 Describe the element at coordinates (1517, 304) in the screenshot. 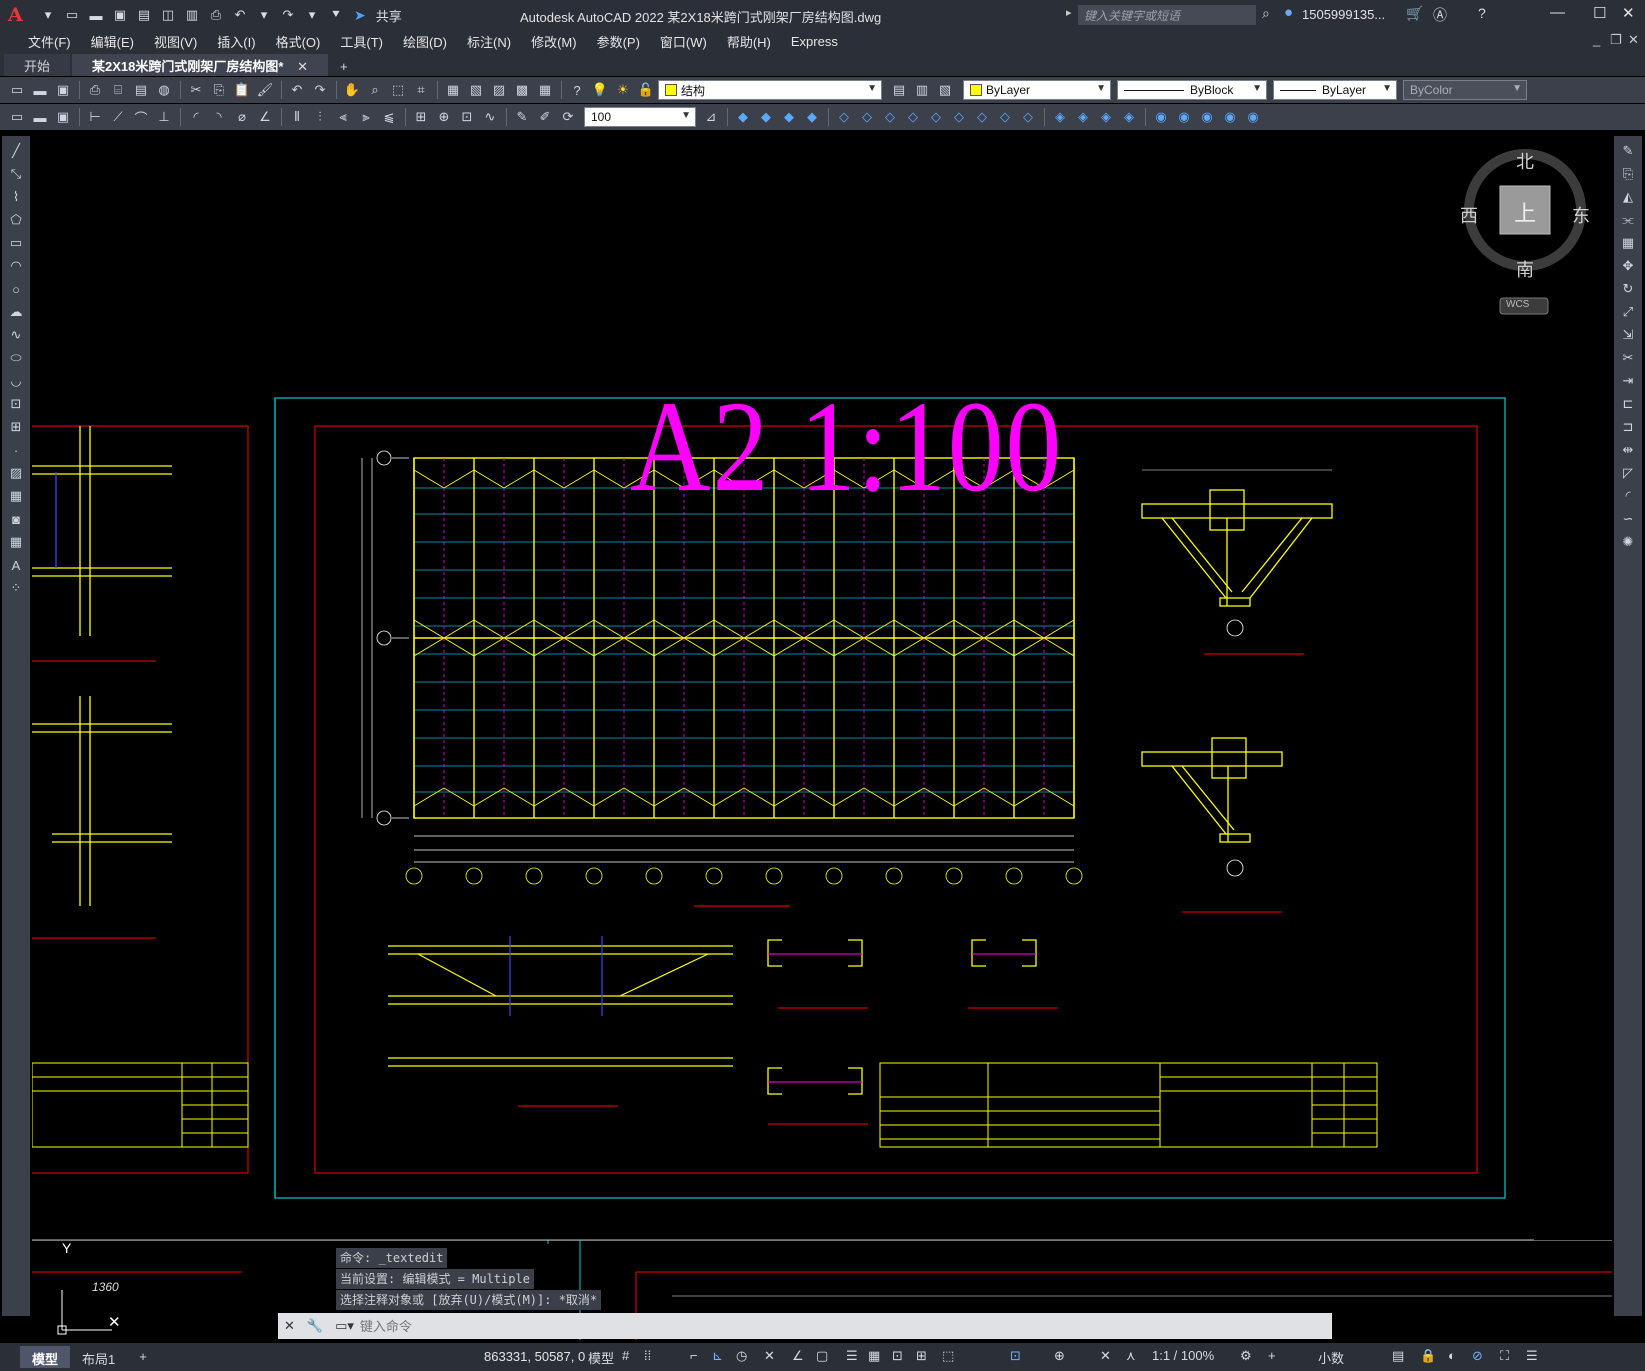

I see `wcs-menu: WCS` at that location.